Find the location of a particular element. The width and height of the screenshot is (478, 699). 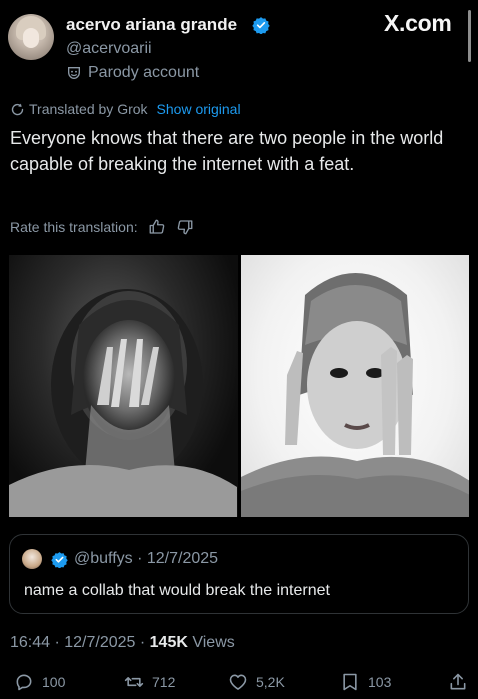

bookmark-icon is located at coordinates (350, 682).